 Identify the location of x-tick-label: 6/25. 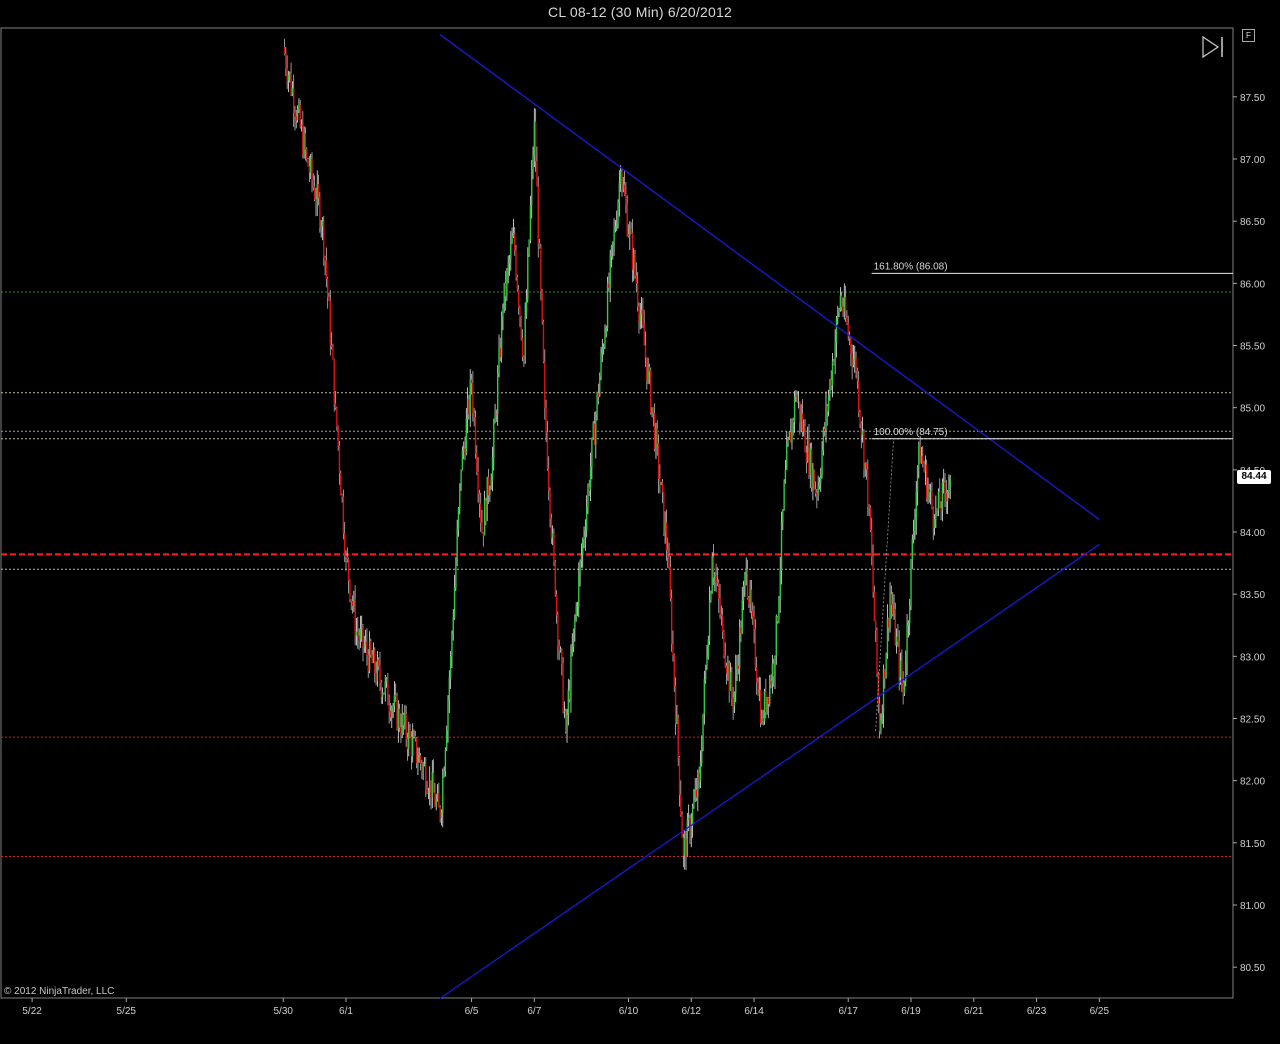
(1100, 1011).